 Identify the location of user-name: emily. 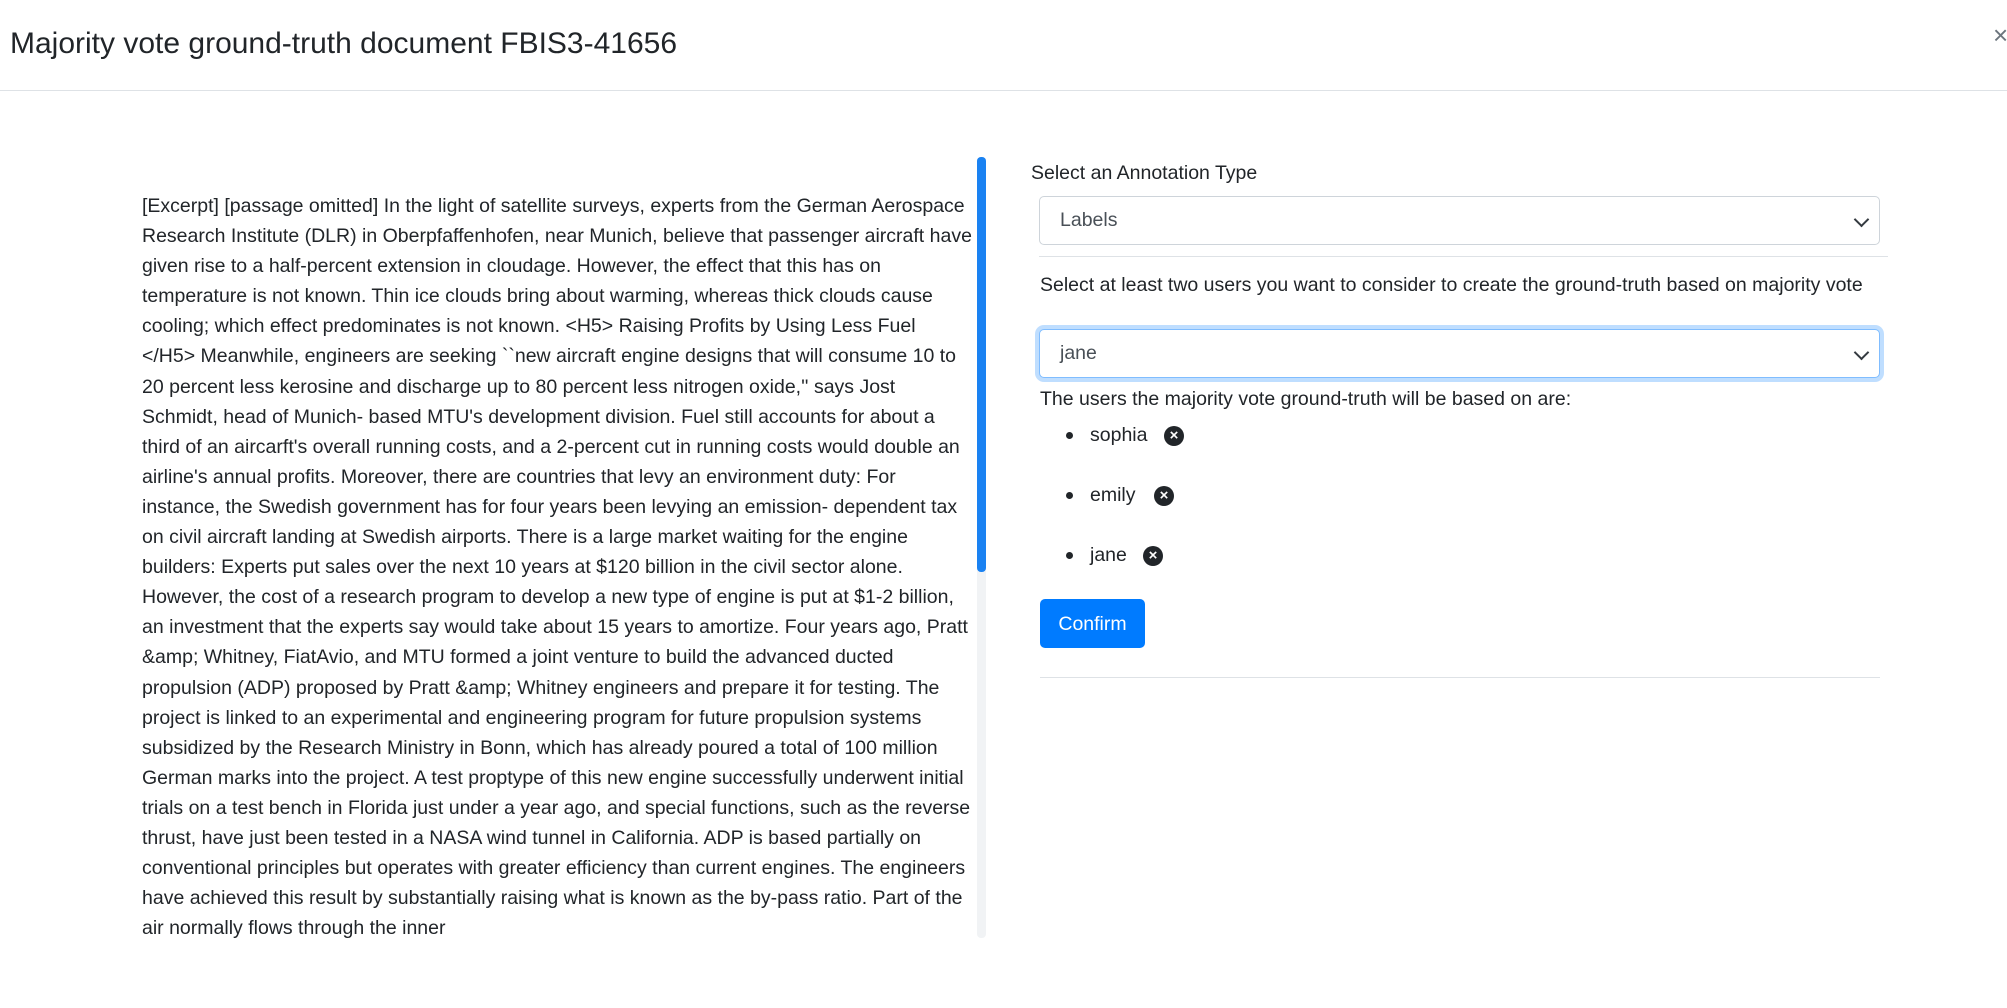
(1113, 495).